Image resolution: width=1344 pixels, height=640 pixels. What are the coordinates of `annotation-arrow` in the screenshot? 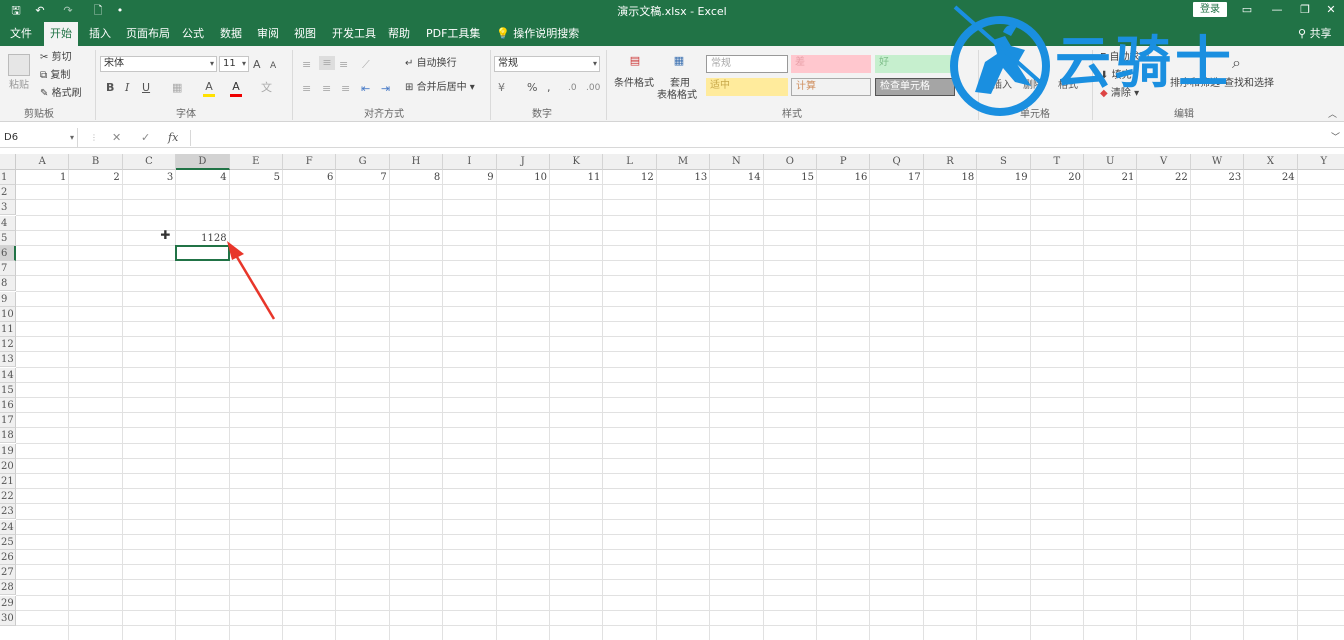 It's located at (251, 280).